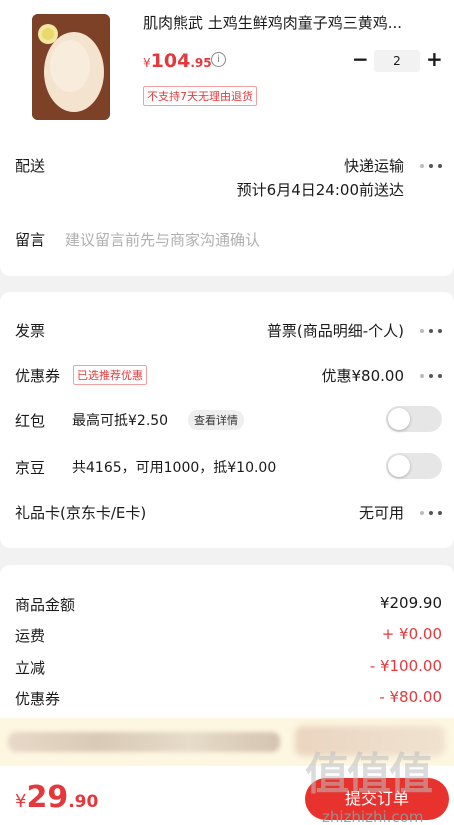 The height and width of the screenshot is (825, 454). I want to click on unit-price: ¥104.95, so click(177, 61).